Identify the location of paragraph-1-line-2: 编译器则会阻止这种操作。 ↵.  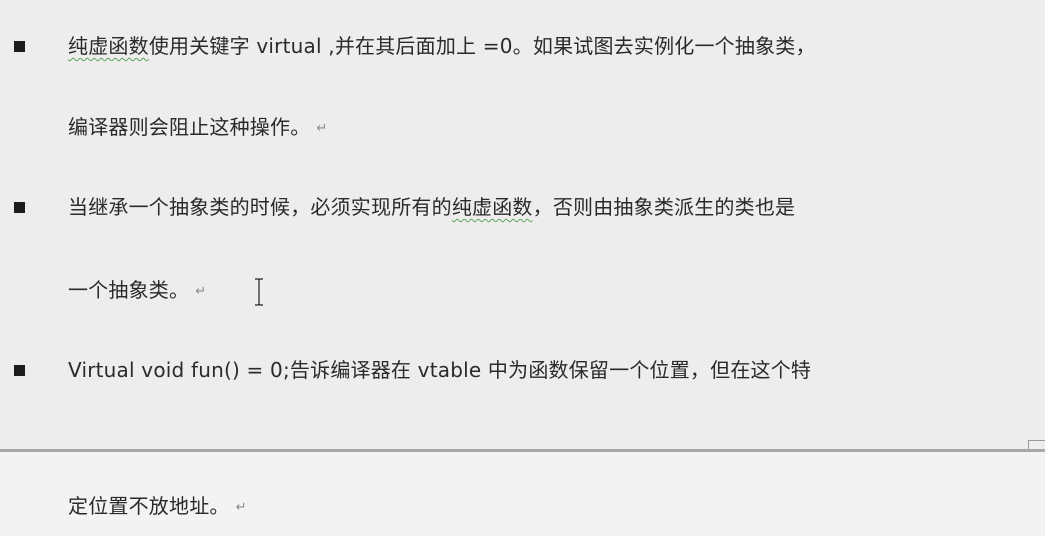
(198, 128).